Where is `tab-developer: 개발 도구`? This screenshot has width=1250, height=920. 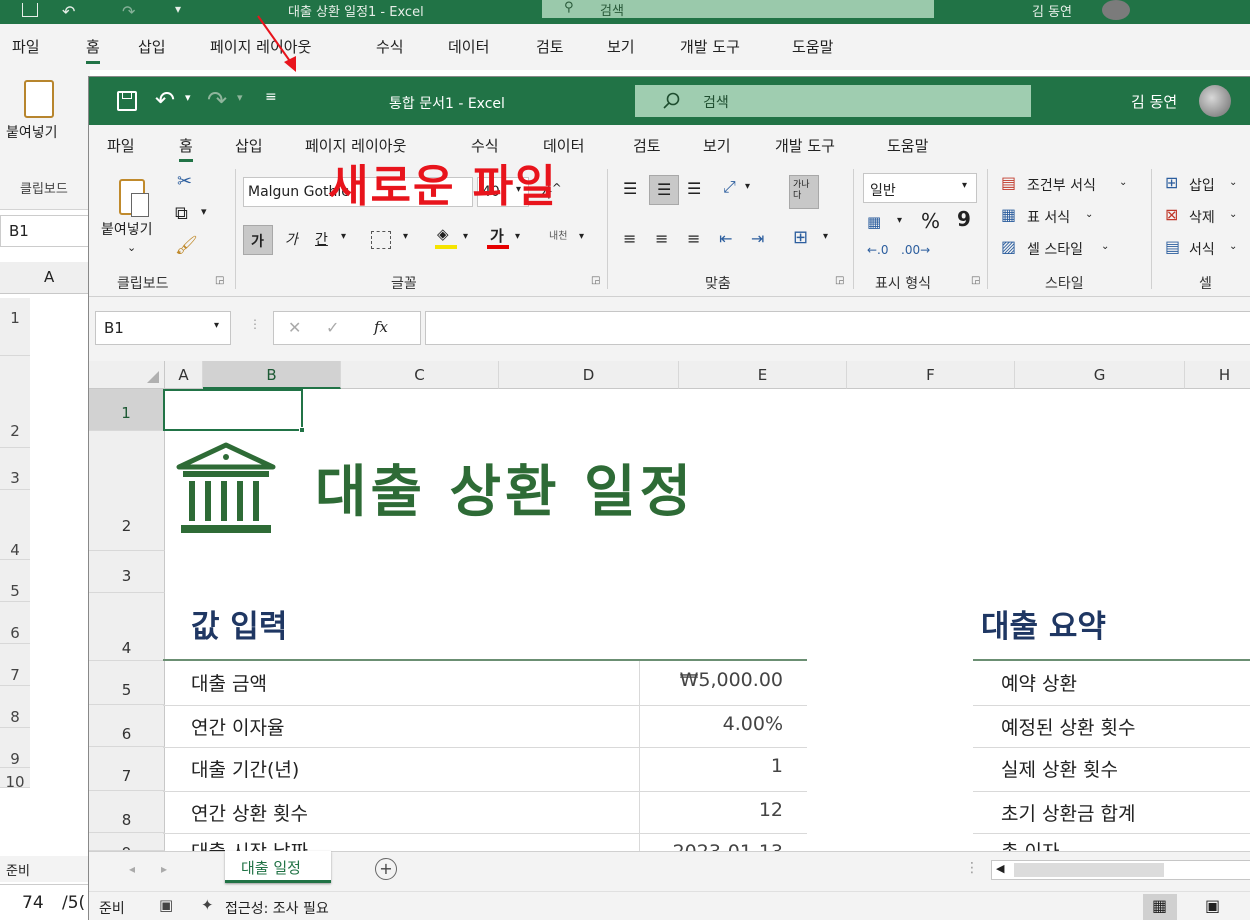
tab-developer: 개발 도구 is located at coordinates (805, 145).